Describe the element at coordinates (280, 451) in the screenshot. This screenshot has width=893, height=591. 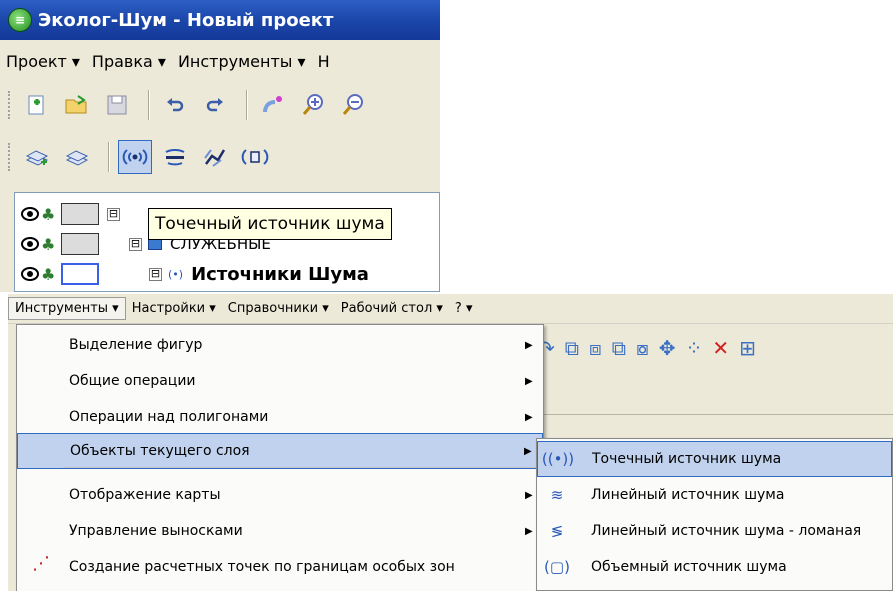
I see `menu-item-current-layer-objects: Объекты текущего слоя ▶` at that location.